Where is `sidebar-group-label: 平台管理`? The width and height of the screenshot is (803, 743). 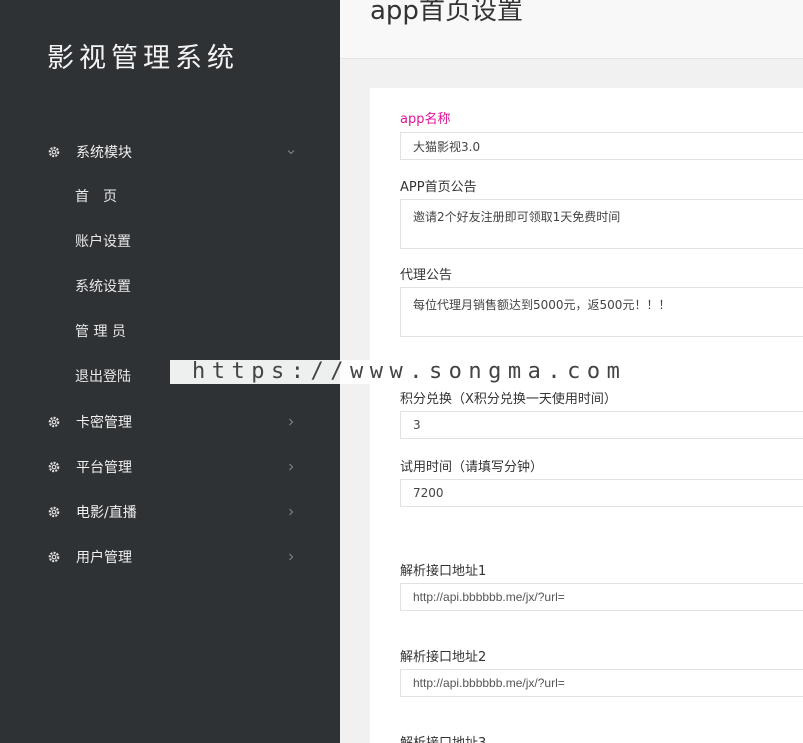 sidebar-group-label: 平台管理 is located at coordinates (104, 468).